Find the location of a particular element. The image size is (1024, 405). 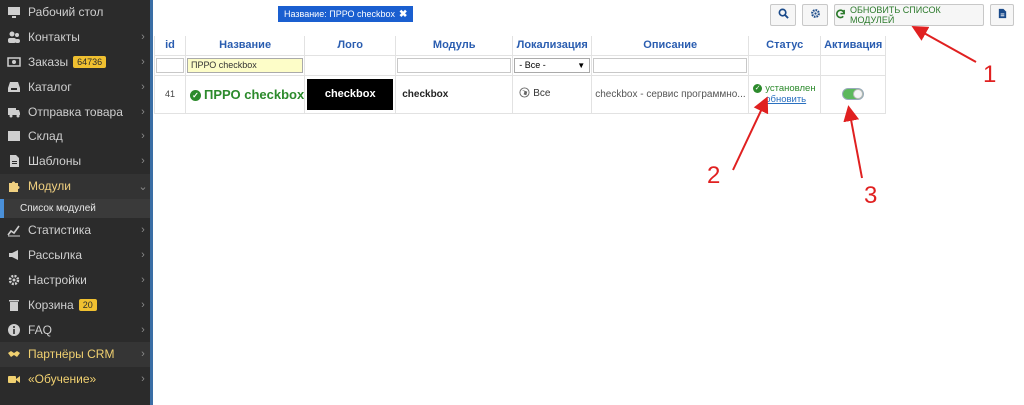

sidebar-item-label: Заказы 64736 is located at coordinates (82, 62).